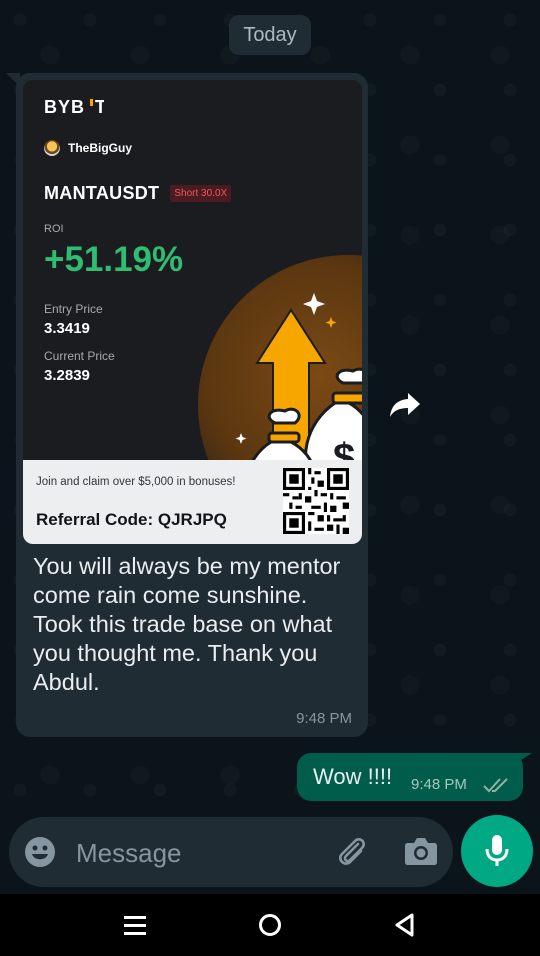 The height and width of the screenshot is (956, 540). I want to click on incoming-message-time: 9:48 PM, so click(324, 718).